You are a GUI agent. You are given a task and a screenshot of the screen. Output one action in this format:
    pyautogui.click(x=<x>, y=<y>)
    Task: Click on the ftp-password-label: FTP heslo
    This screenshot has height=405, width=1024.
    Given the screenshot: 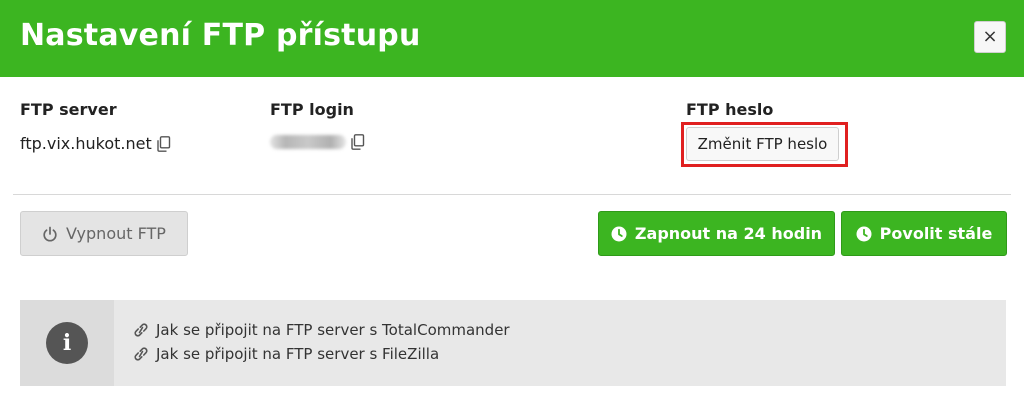 What is the action you would take?
    pyautogui.click(x=730, y=109)
    